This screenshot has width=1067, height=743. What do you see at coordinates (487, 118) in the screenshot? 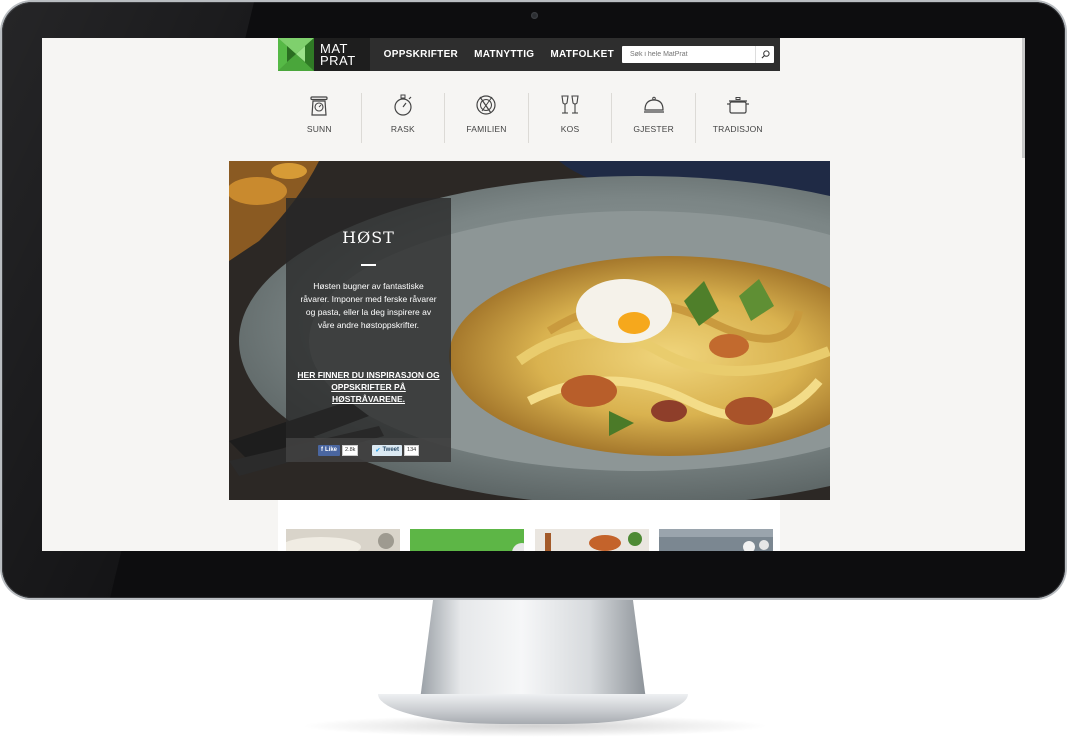
I see `category-familien: FAMILIEN` at bounding box center [487, 118].